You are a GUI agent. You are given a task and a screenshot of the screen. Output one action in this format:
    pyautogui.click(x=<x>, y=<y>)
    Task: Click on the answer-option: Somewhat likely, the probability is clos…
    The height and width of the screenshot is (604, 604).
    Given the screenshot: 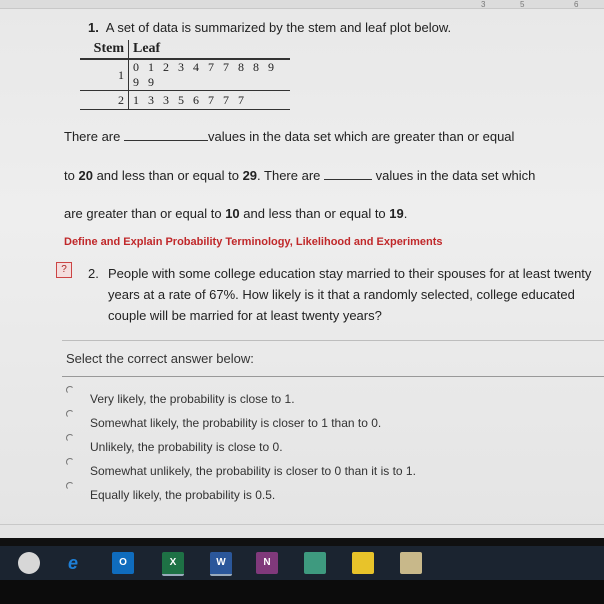 What is the action you would take?
    pyautogui.click(x=224, y=420)
    